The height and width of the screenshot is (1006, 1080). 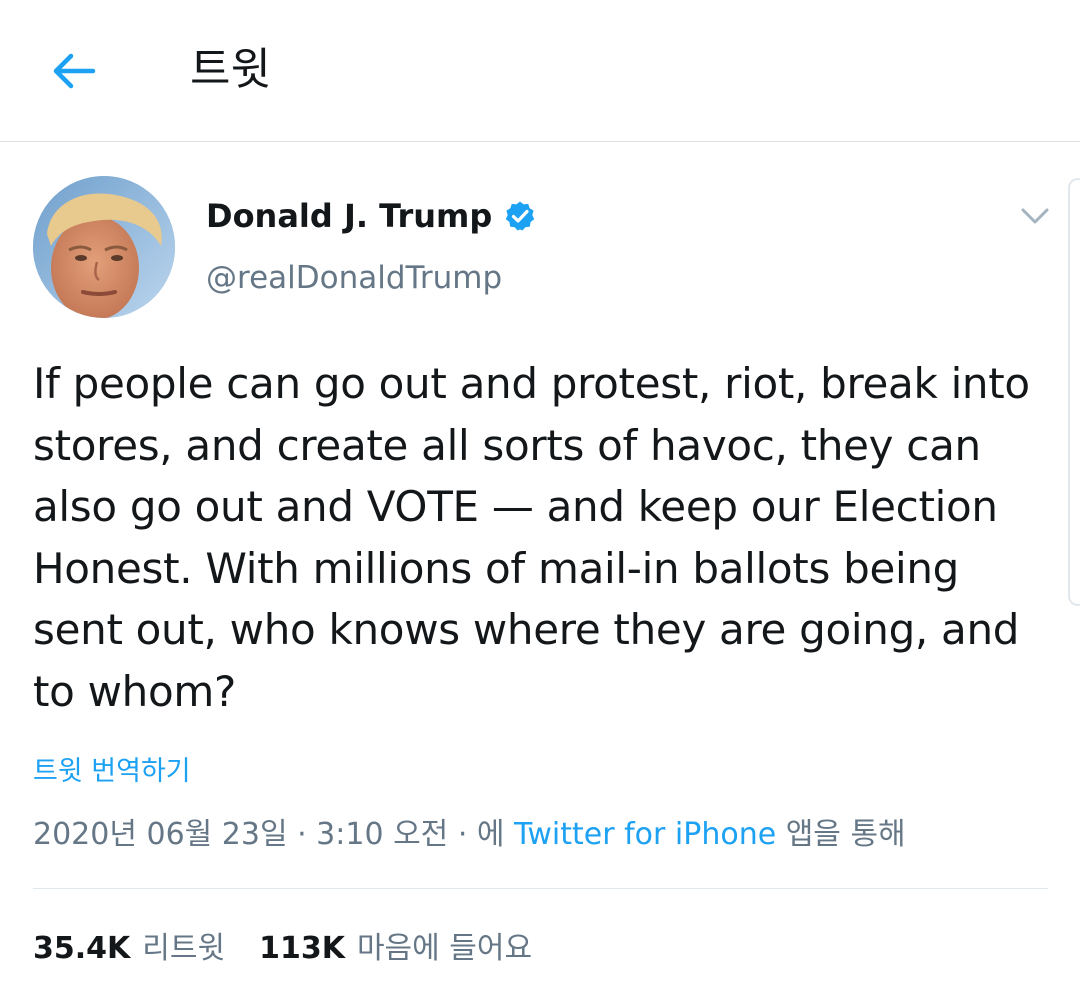 What do you see at coordinates (112, 772) in the screenshot?
I see `translate-tweet-link: 트윗 번역하기` at bounding box center [112, 772].